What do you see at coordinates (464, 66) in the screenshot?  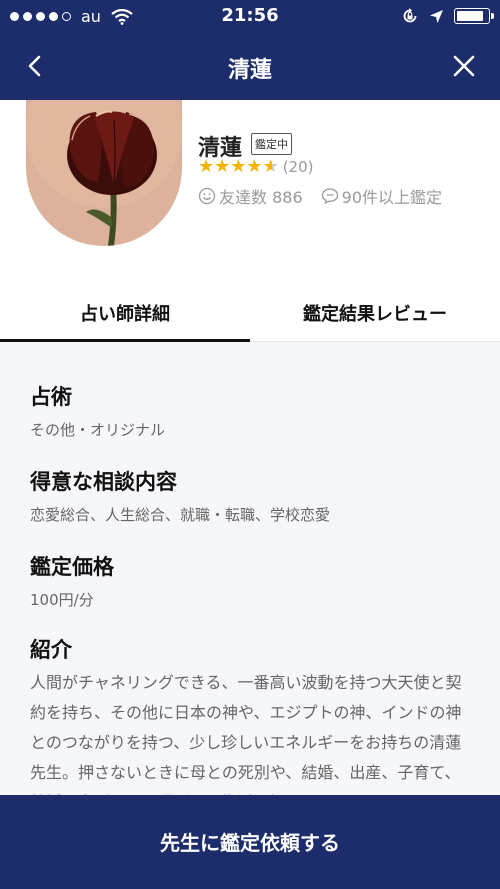 I see `close-icon` at bounding box center [464, 66].